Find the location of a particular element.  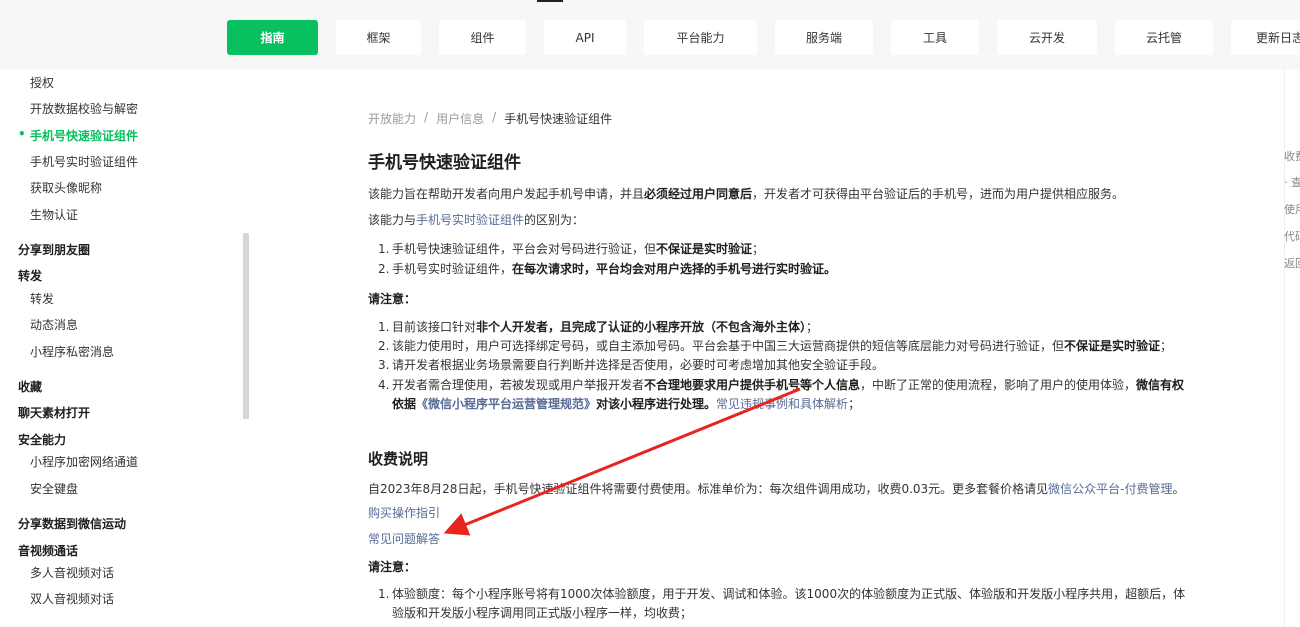

sidebar-item-biometric: 生物认证 is located at coordinates (54, 214).